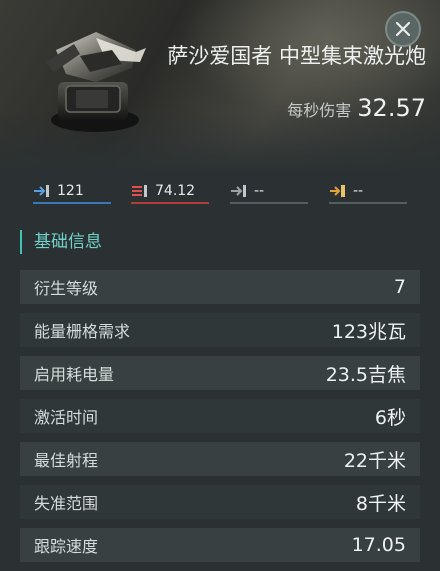 This screenshot has width=440, height=571. I want to click on attribute-value: 17.05, so click(378, 545).